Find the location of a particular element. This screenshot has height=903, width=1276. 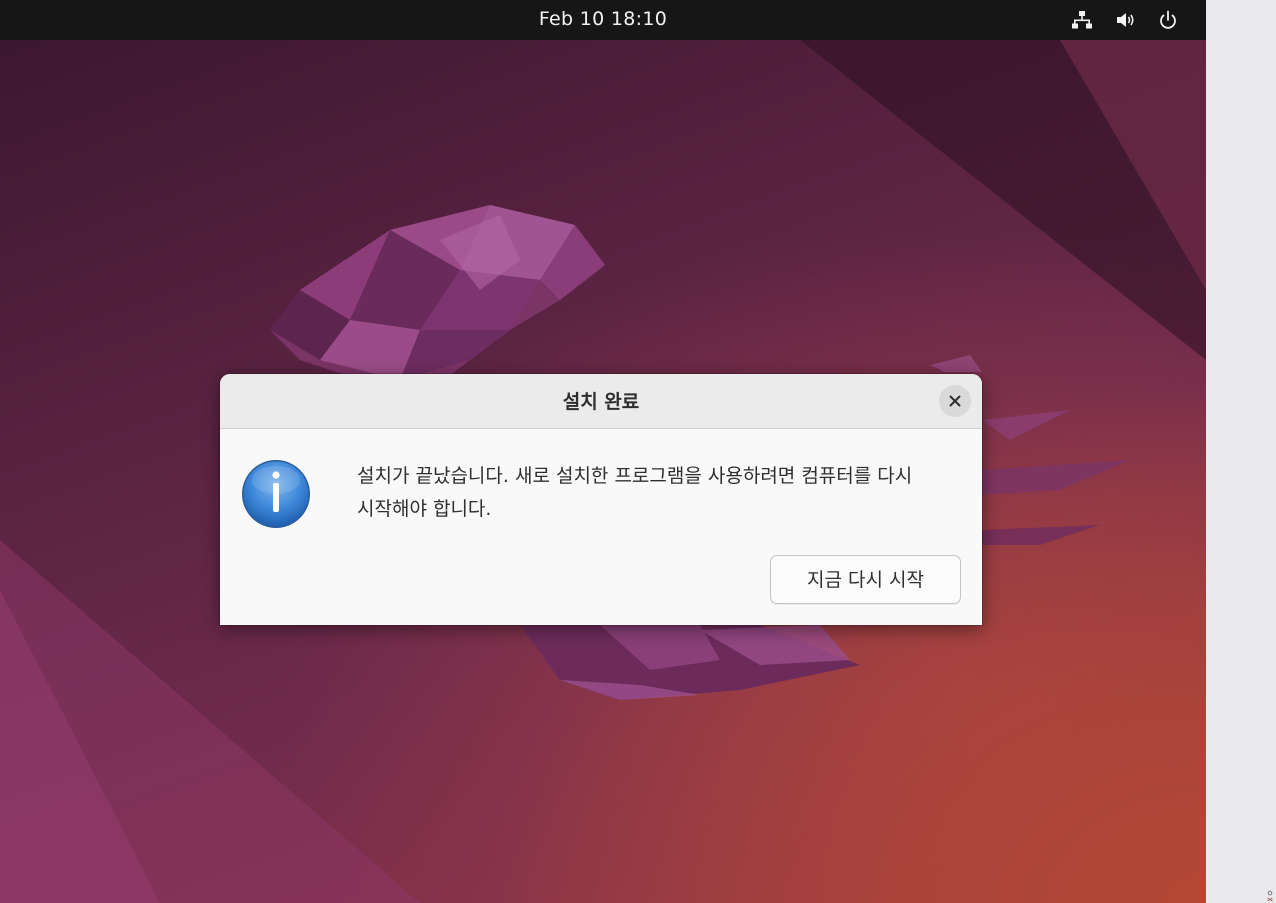

info-icon is located at coordinates (276, 494).